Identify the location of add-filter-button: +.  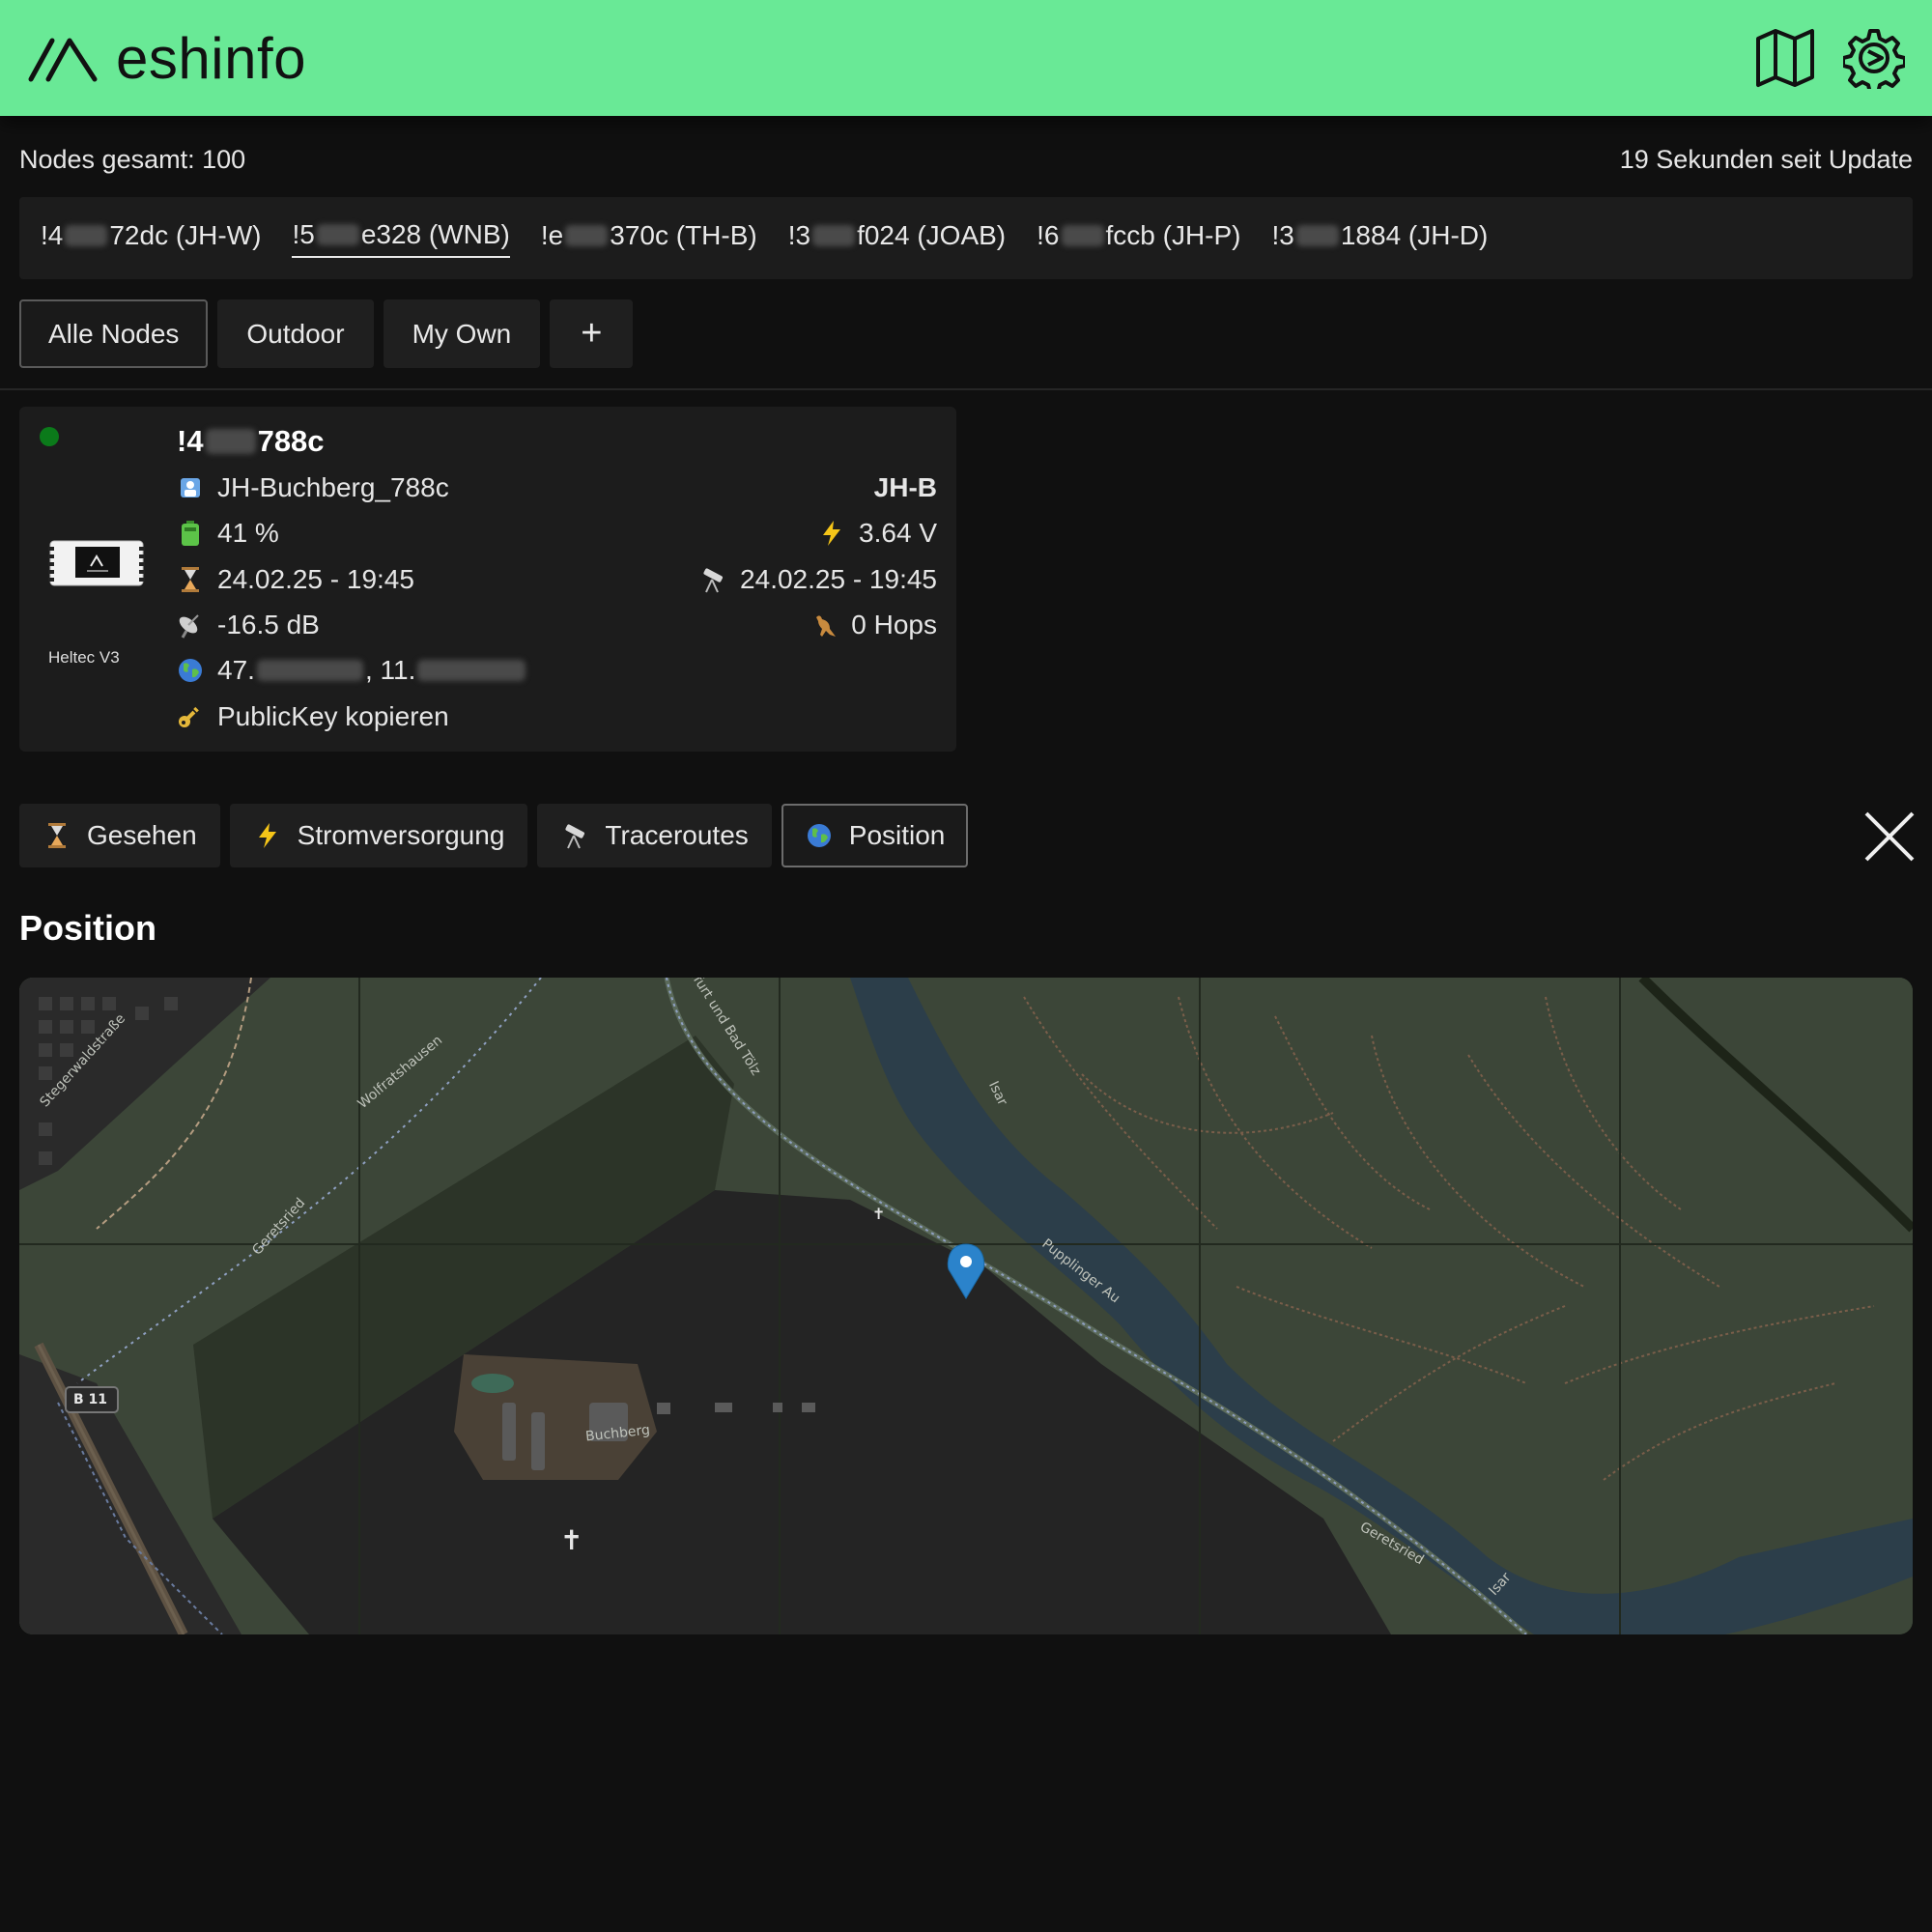
(592, 333).